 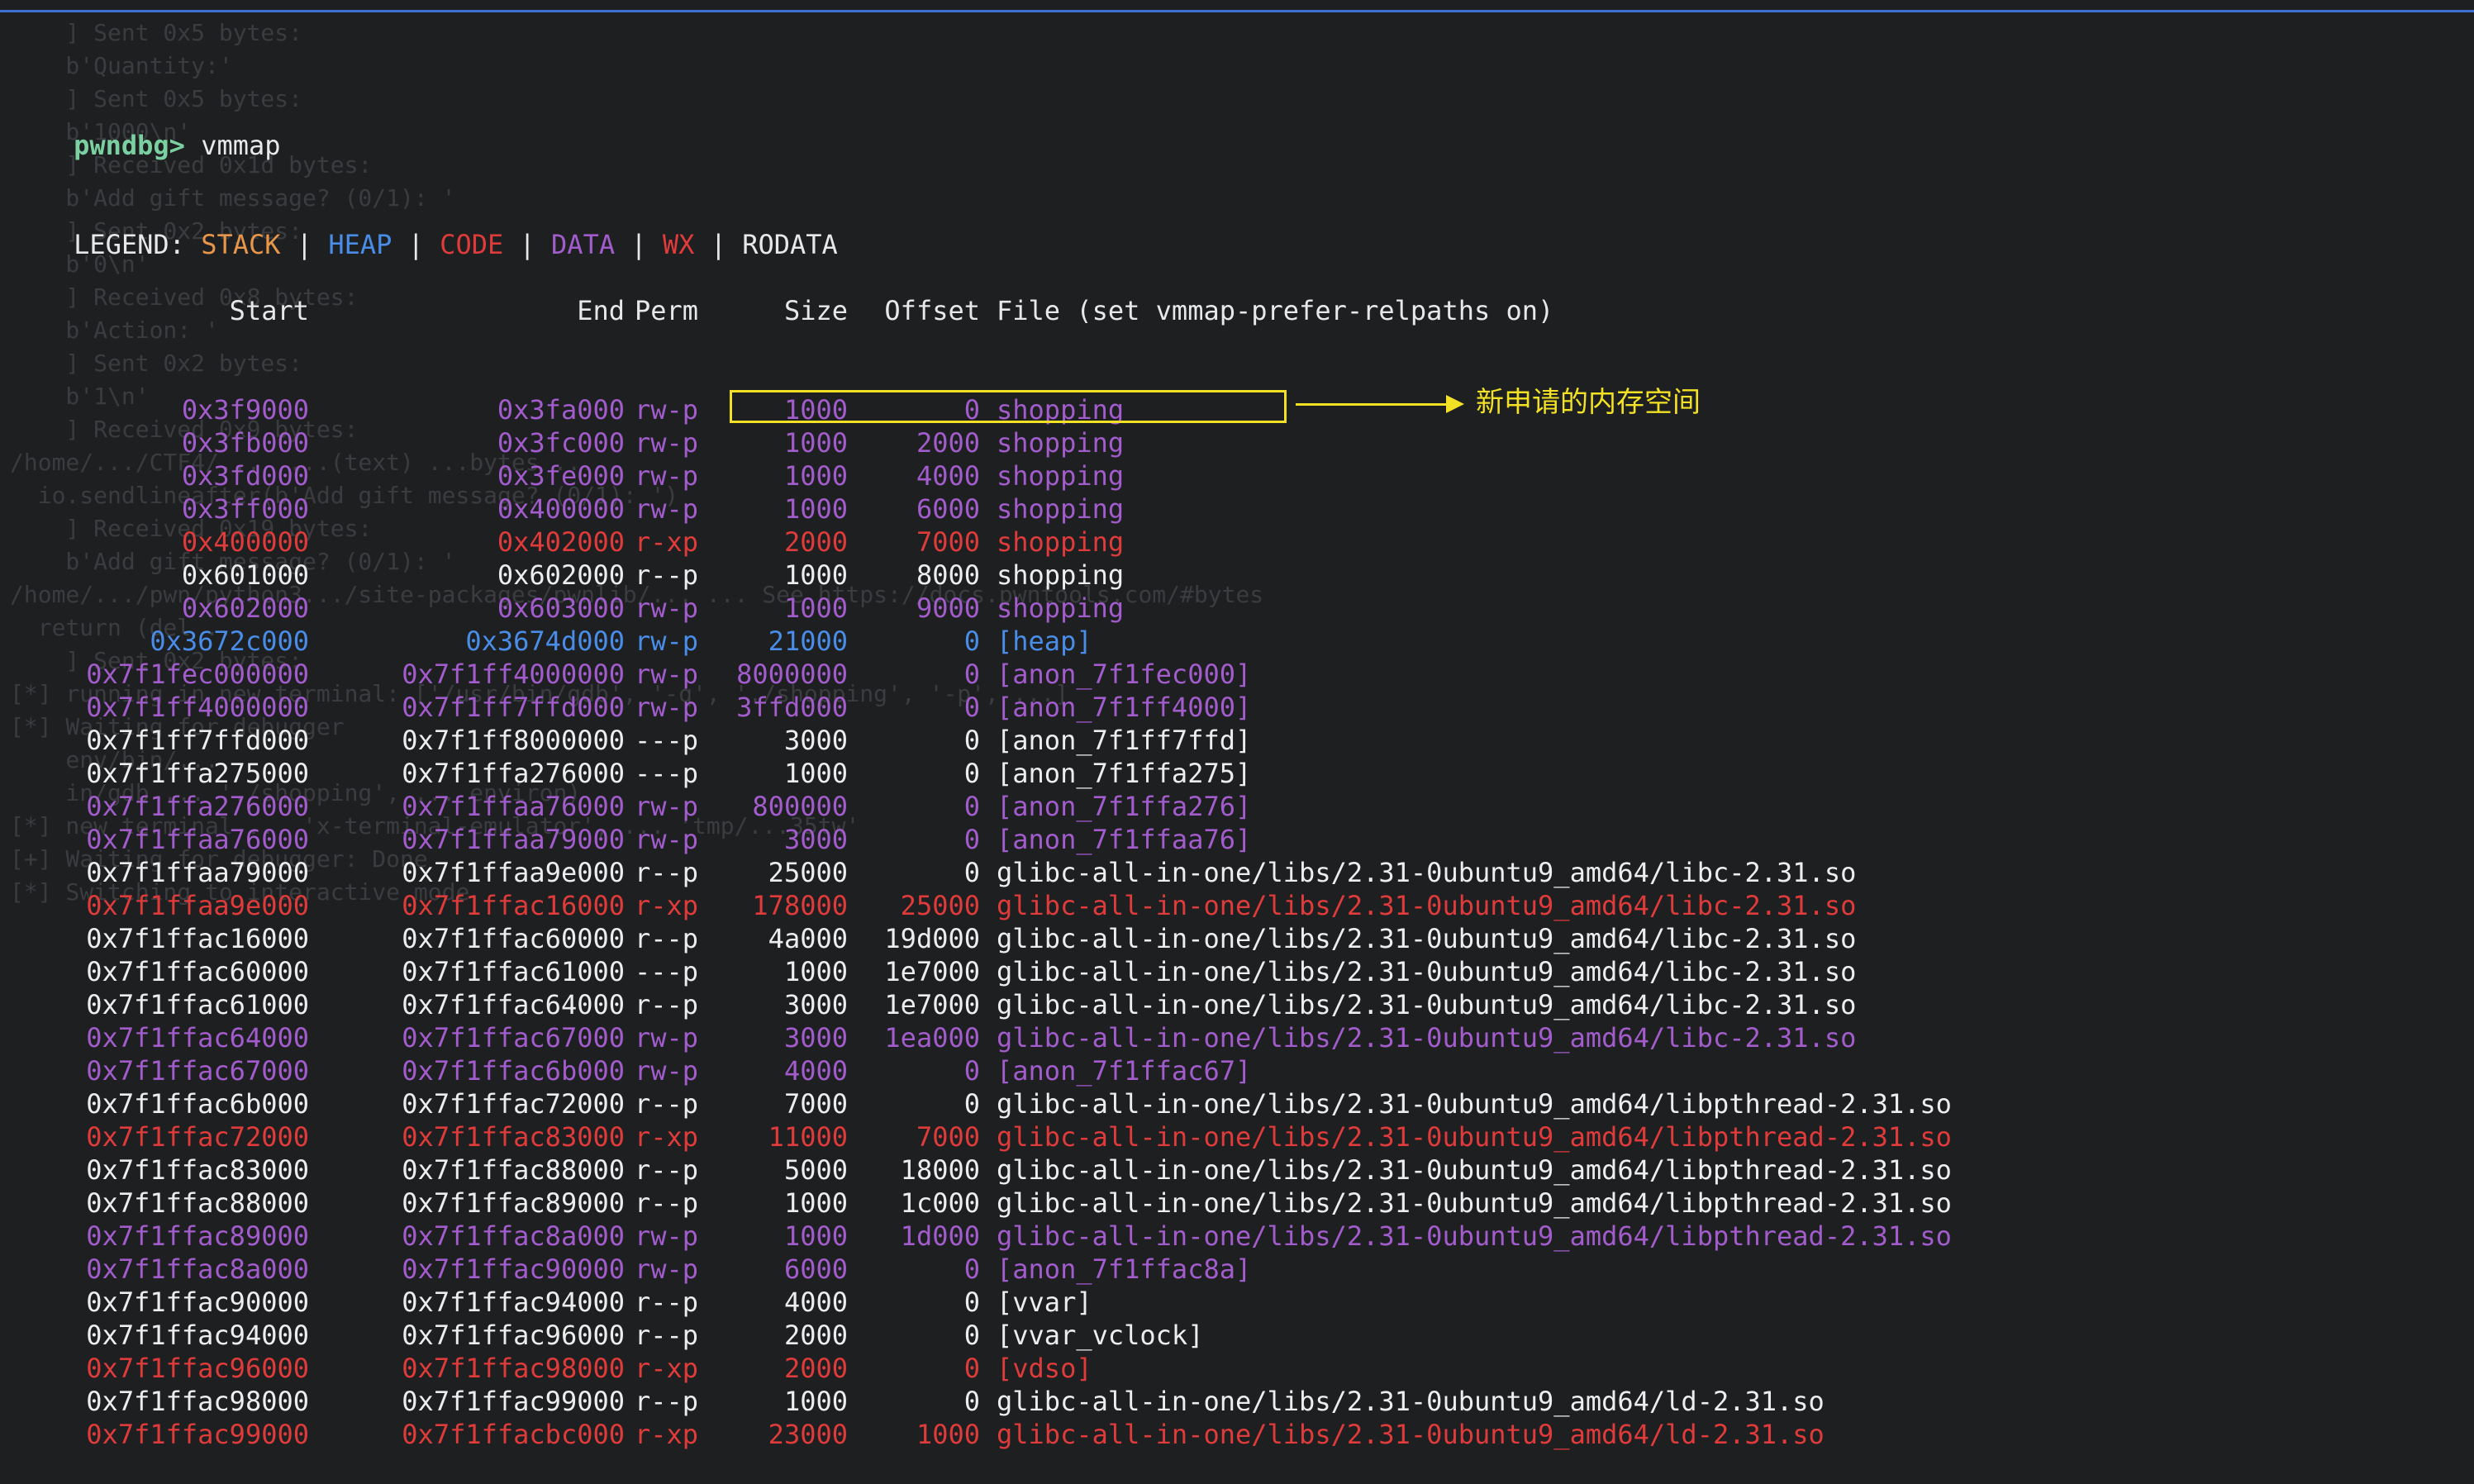 What do you see at coordinates (981, 575) in the screenshot?
I see `table-row: 0x601000 0x602000 r--p 1000 8000 shopping` at bounding box center [981, 575].